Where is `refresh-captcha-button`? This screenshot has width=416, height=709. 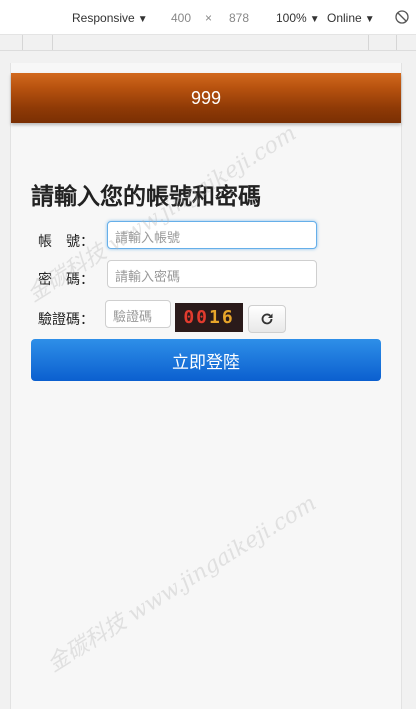 refresh-captcha-button is located at coordinates (267, 319).